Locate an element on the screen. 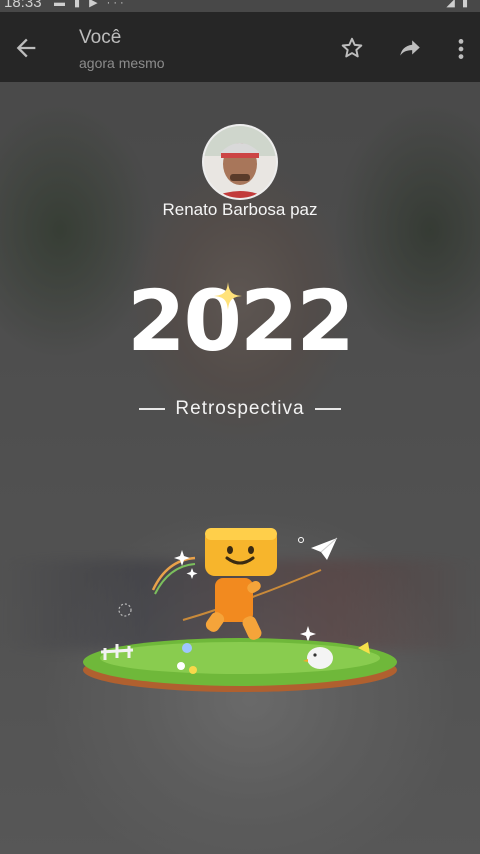 The image size is (480, 854). avatar is located at coordinates (240, 162).